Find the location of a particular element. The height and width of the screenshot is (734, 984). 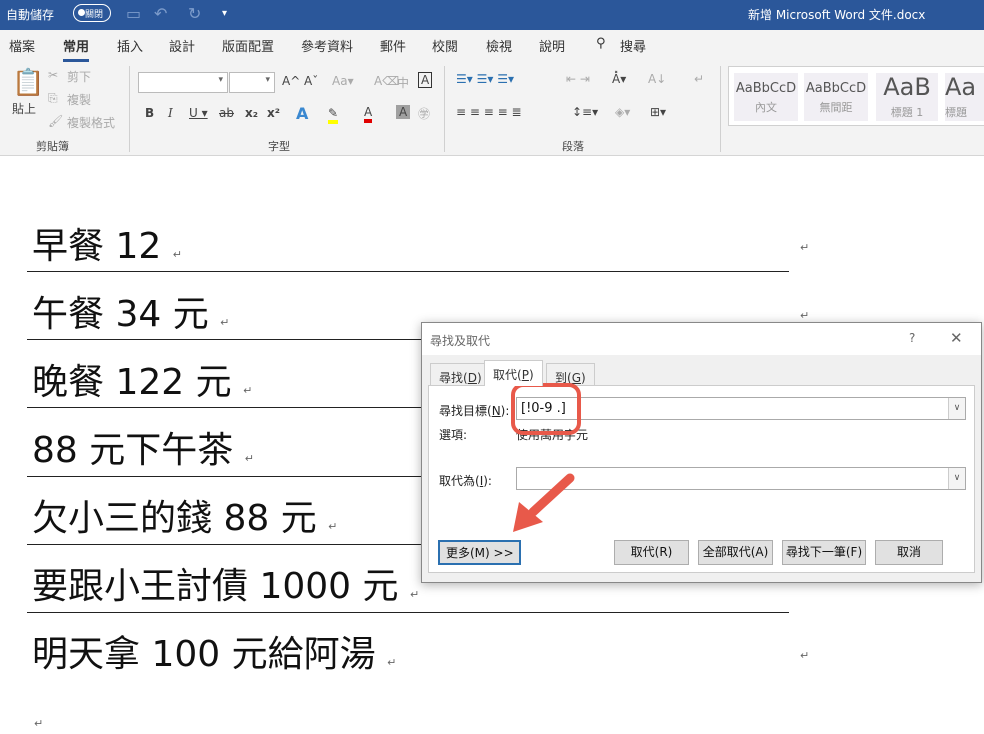

close-icon: ✕ is located at coordinates (956, 338).